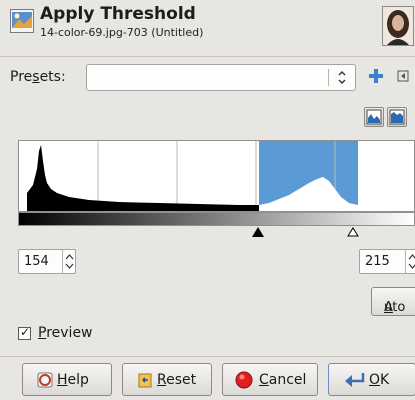 The image size is (415, 400). Describe the element at coordinates (258, 231) in the screenshot. I see `low-threshold-handle` at that location.